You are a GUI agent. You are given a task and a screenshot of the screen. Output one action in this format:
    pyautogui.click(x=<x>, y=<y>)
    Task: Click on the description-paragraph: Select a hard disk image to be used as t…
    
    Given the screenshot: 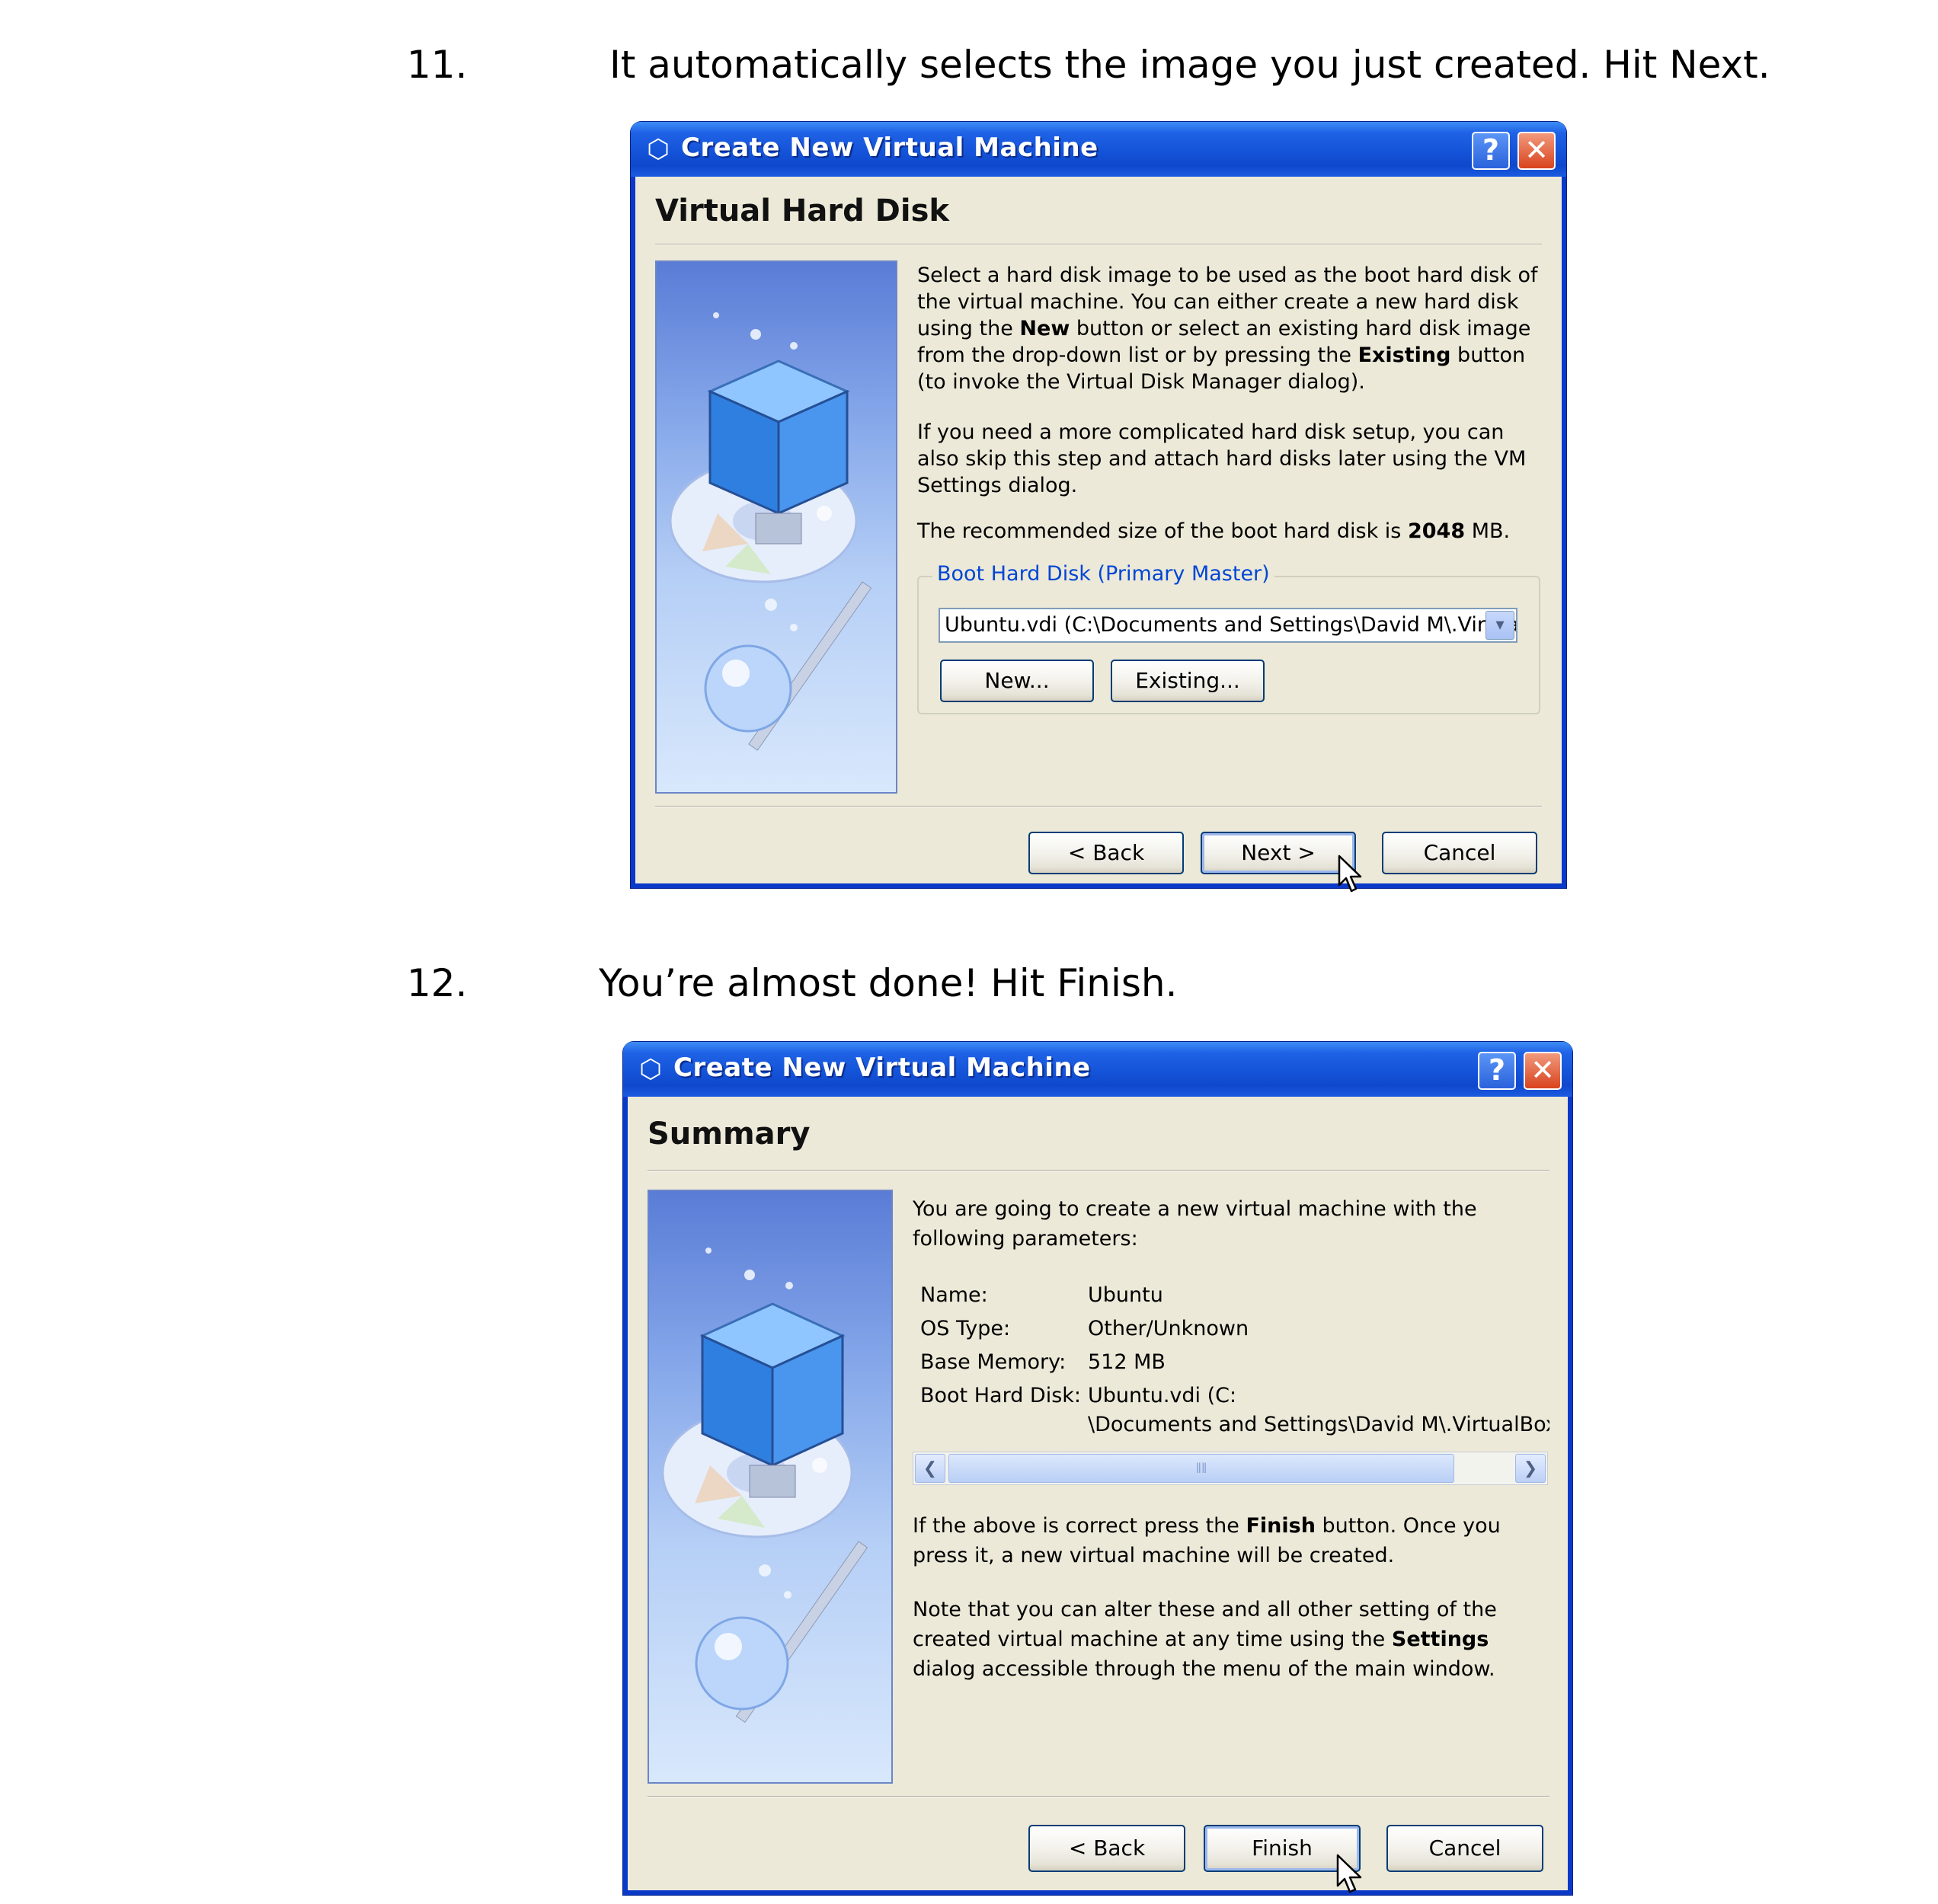 What is the action you would take?
    pyautogui.click(x=1228, y=329)
    